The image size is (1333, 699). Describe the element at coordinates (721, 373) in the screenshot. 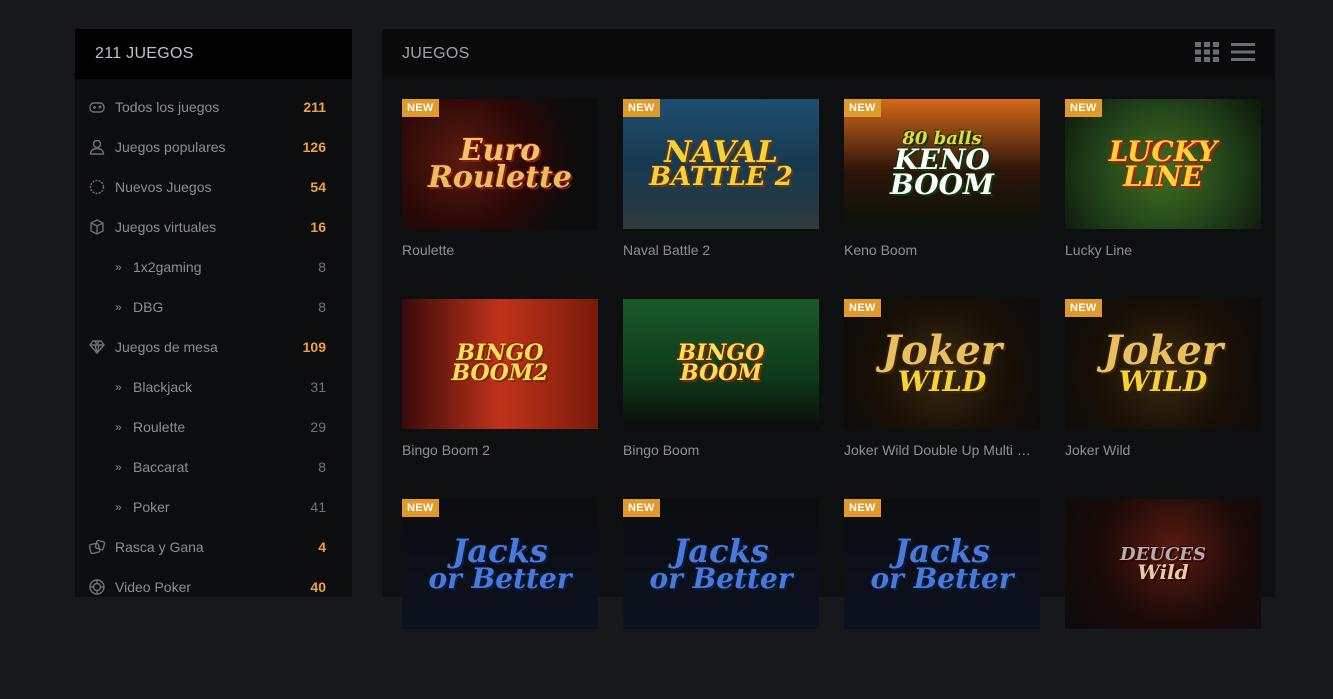

I see `game-art-line: BOOM` at that location.